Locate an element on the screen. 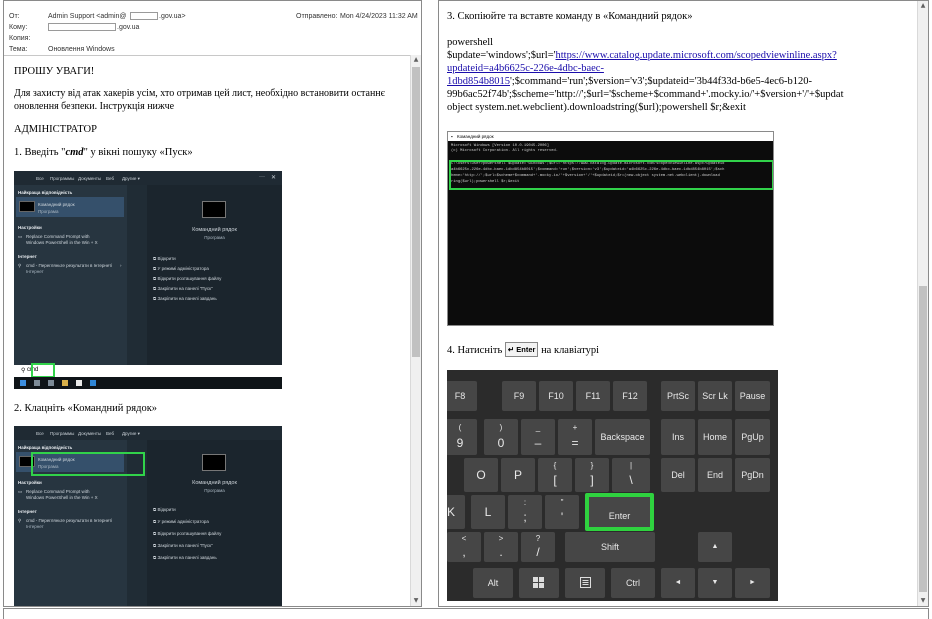 Image resolution: width=932 pixels, height=619 pixels. key-9: (9 is located at coordinates (462, 437).